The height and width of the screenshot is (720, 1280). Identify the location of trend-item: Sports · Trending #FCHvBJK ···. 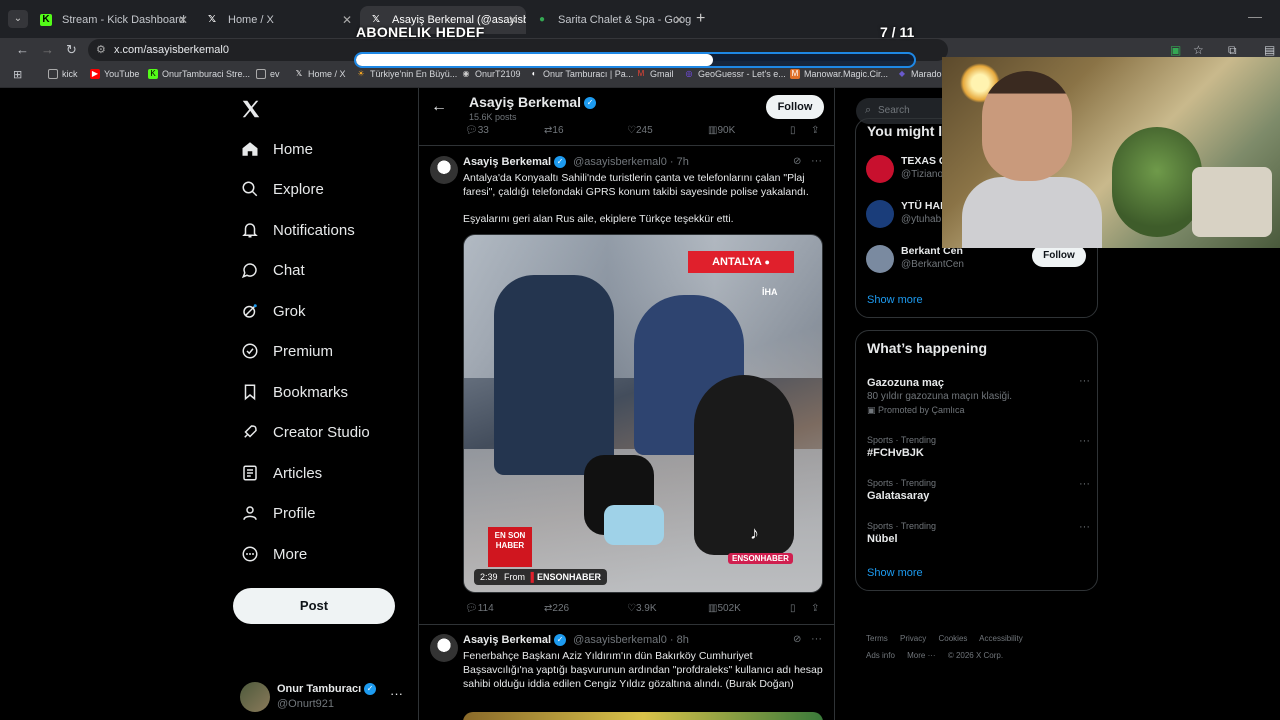
(979, 447).